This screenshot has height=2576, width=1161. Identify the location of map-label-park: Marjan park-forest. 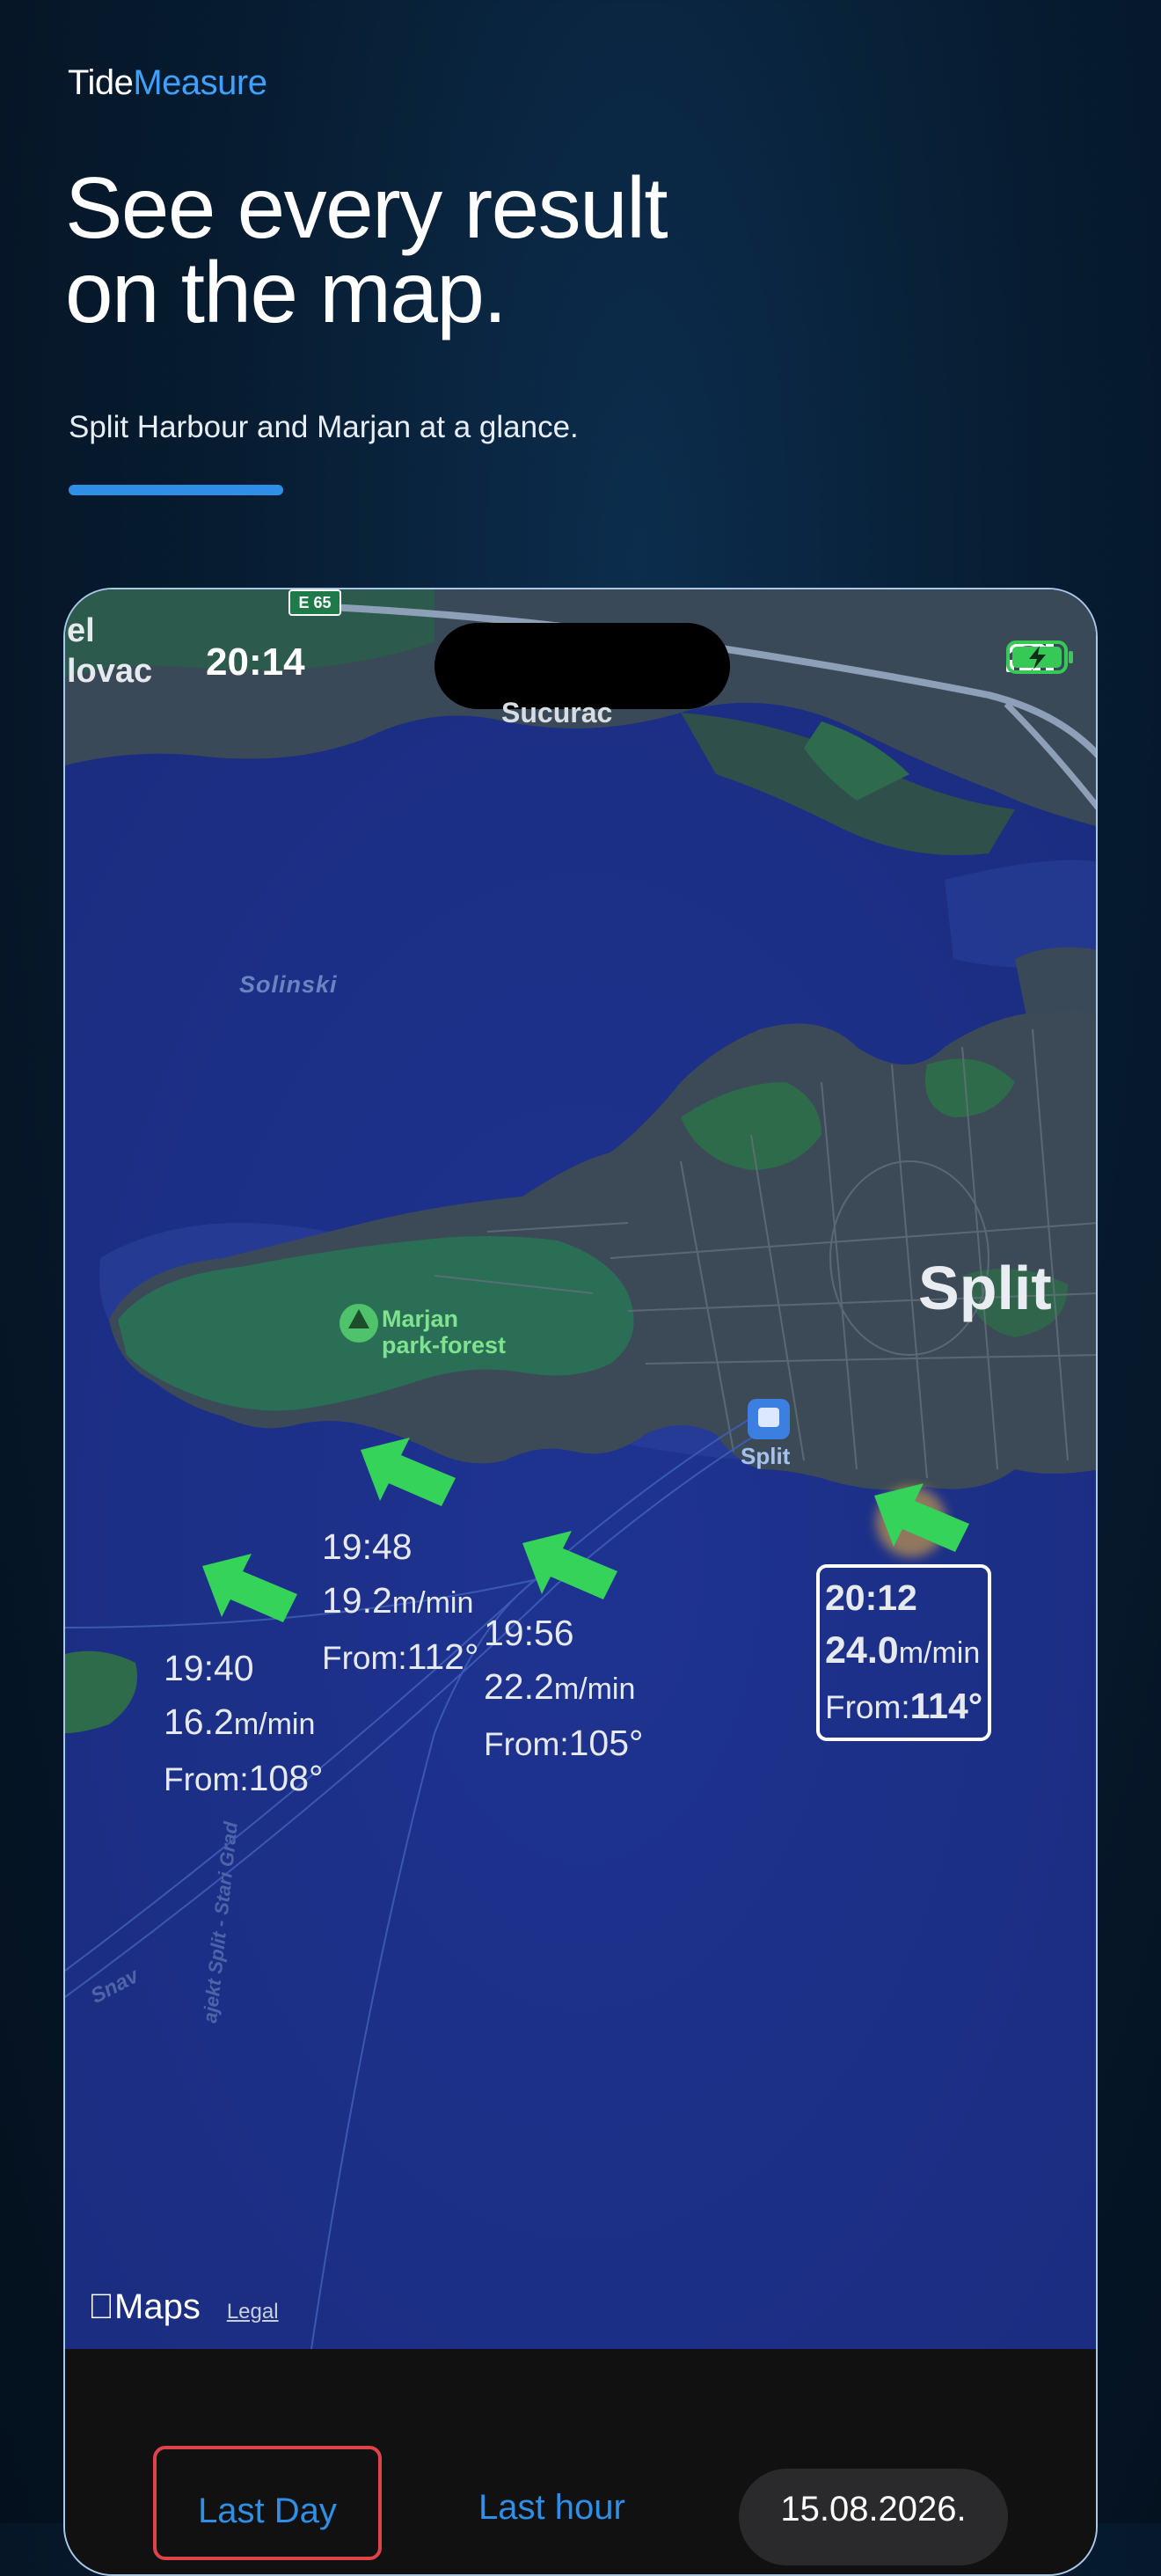
(444, 1332).